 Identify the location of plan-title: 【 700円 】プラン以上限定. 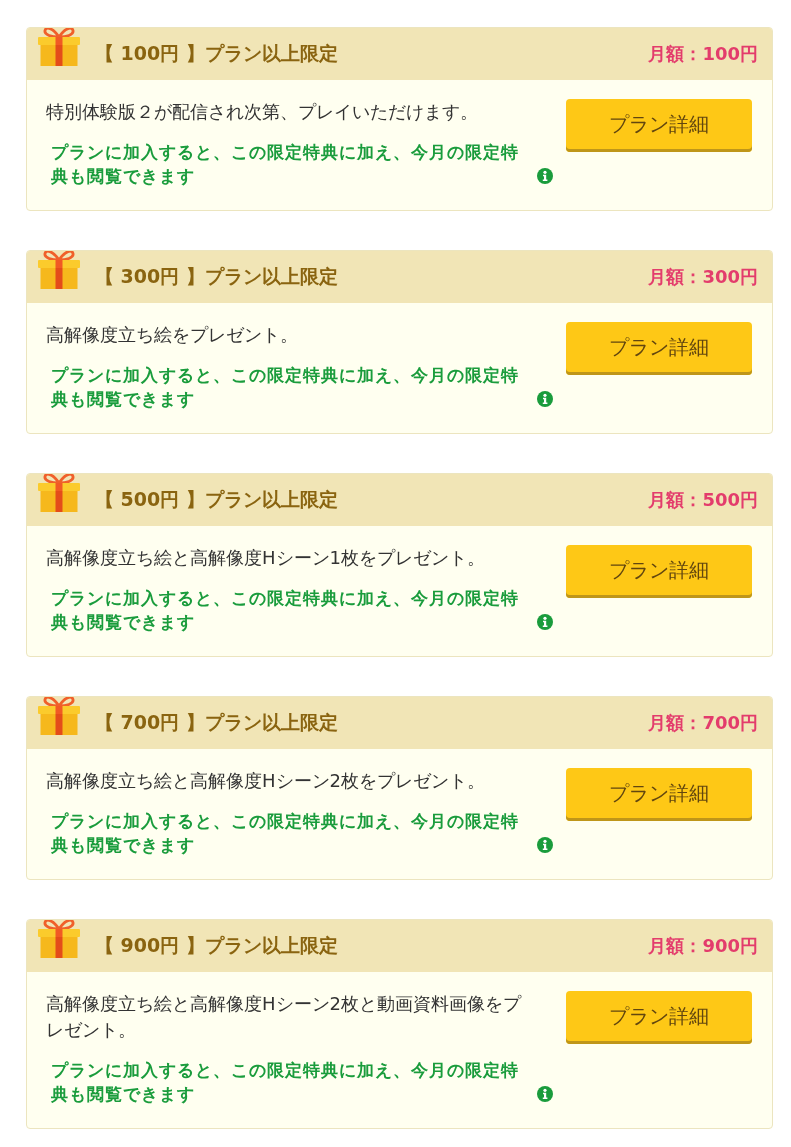
(216, 722).